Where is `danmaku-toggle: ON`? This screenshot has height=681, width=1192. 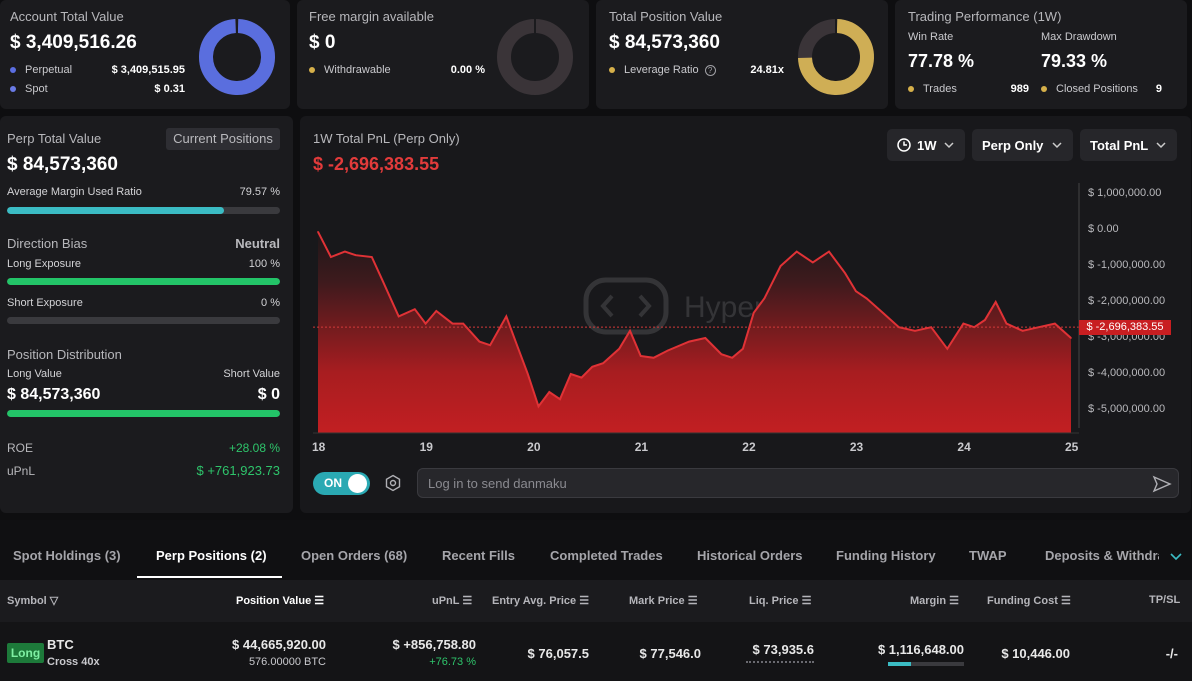 danmaku-toggle: ON is located at coordinates (341, 483).